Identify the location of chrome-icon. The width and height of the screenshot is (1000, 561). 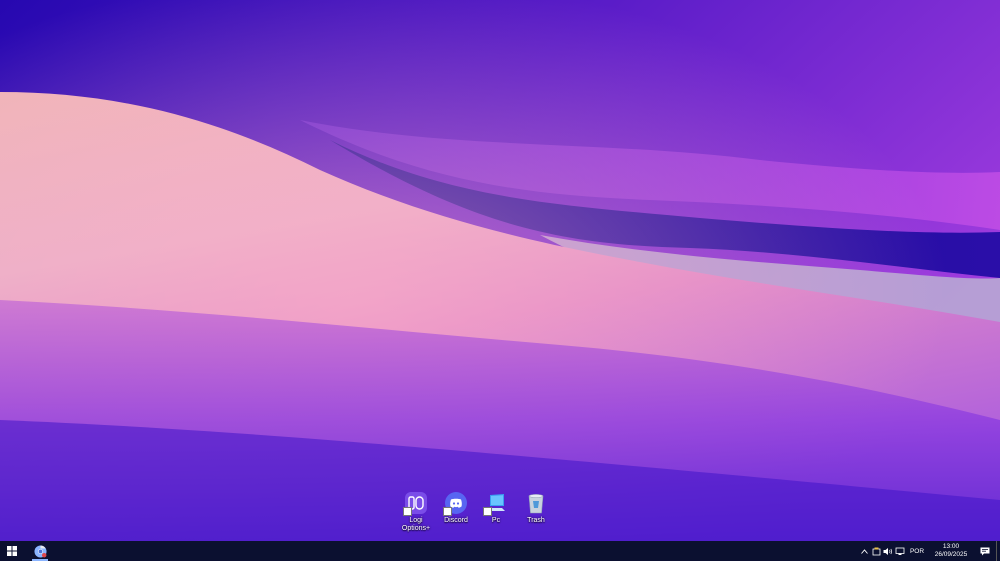
(40, 551).